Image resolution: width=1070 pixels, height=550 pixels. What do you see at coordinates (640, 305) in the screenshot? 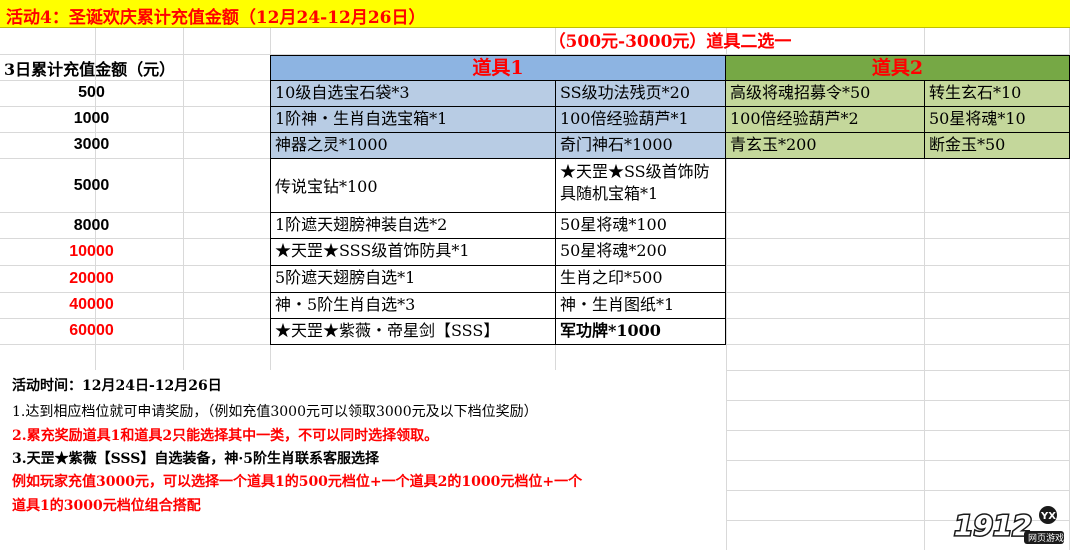
I see `reward-cell: 神・生肖图纸*1` at bounding box center [640, 305].